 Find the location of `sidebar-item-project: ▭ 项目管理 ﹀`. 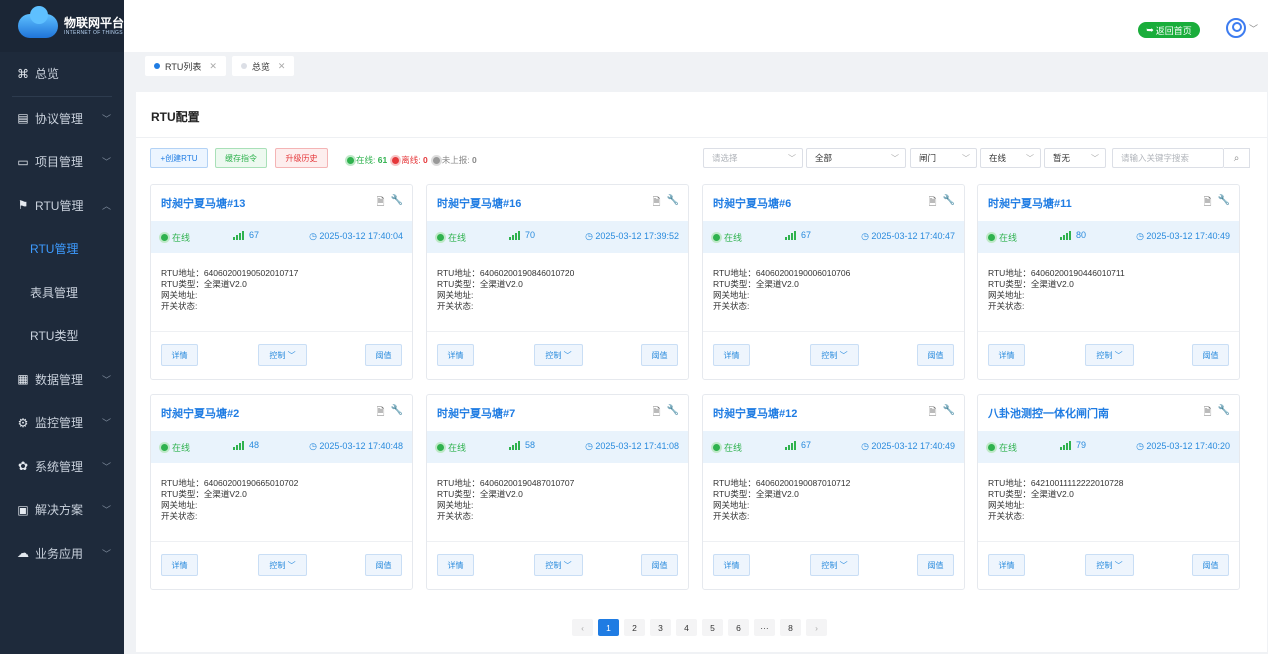

sidebar-item-project: ▭ 项目管理 ﹀ is located at coordinates (62, 162).